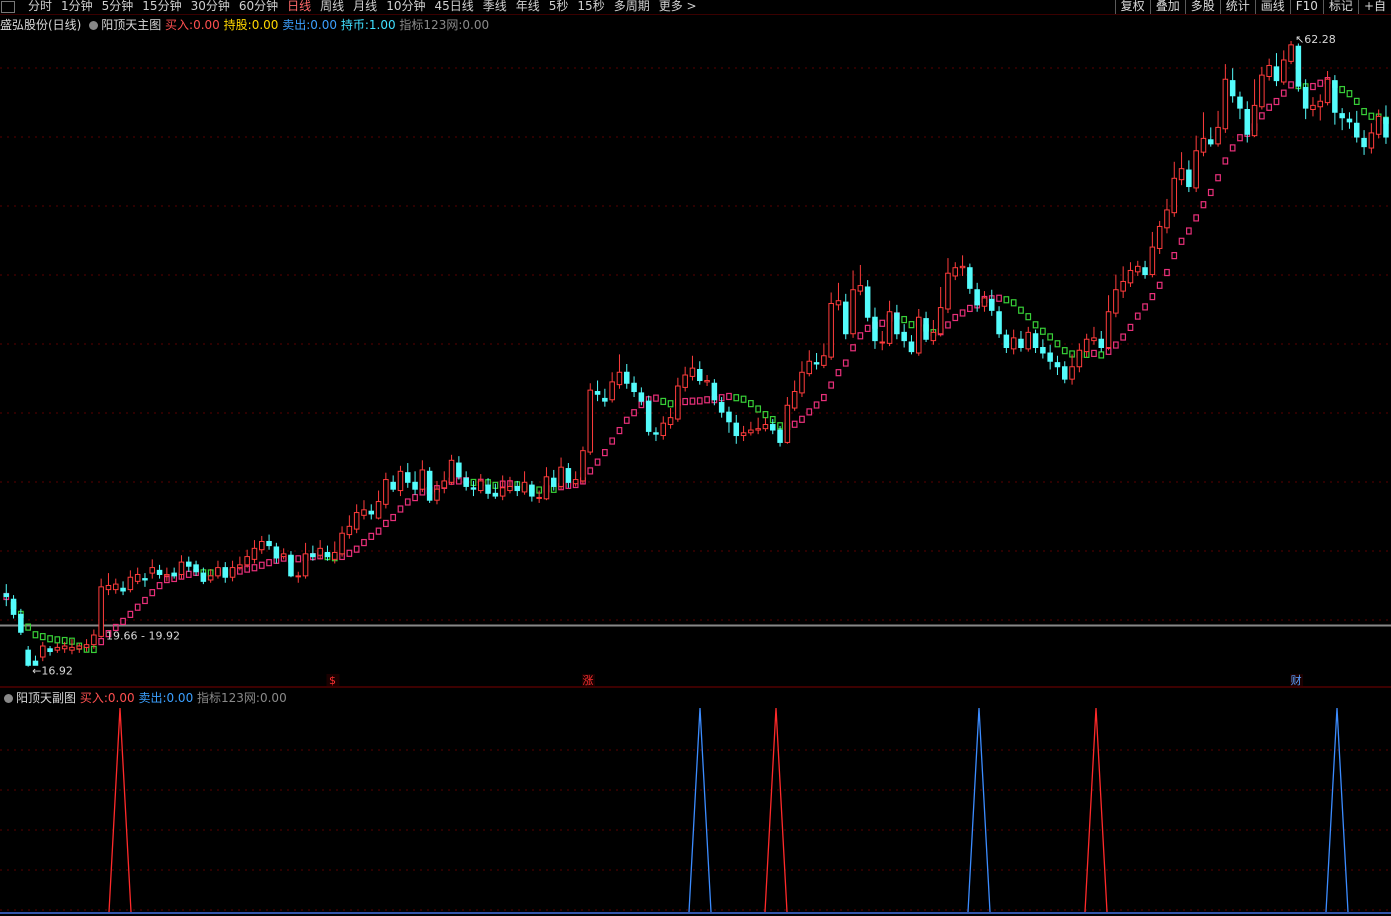 Image resolution: width=1391 pixels, height=916 pixels. I want to click on tool-button: 复权, so click(1132, 7).